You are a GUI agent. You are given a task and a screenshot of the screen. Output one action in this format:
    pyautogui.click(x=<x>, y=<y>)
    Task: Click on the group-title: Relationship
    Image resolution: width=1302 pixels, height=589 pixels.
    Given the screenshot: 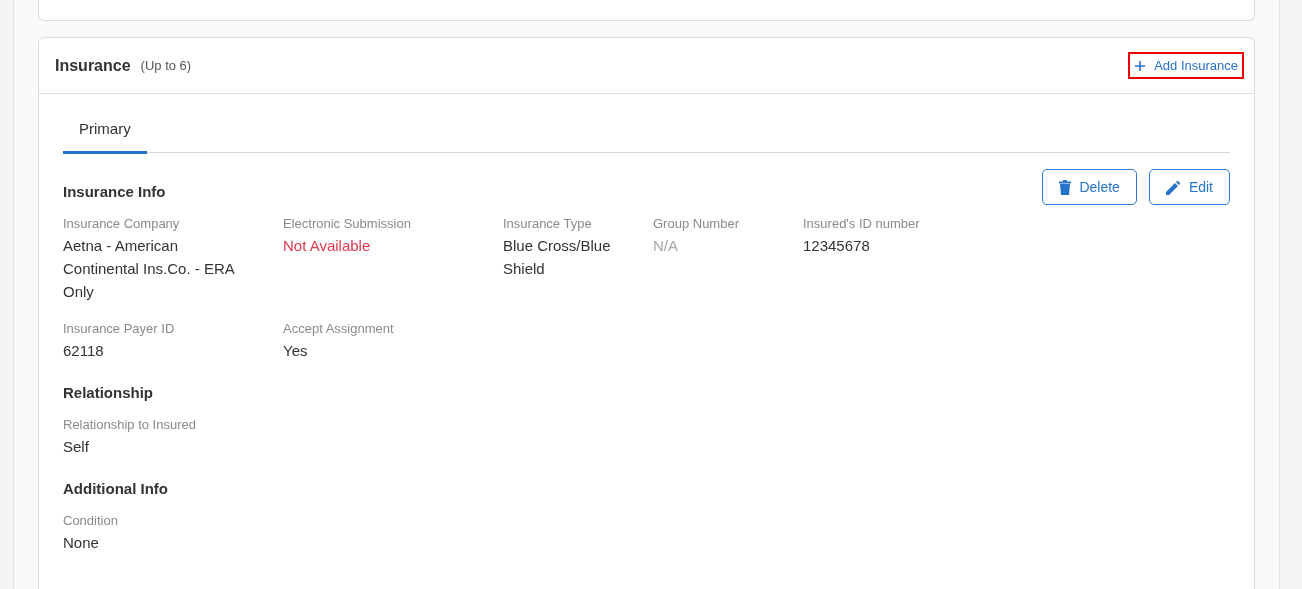 What is the action you would take?
    pyautogui.click(x=108, y=392)
    